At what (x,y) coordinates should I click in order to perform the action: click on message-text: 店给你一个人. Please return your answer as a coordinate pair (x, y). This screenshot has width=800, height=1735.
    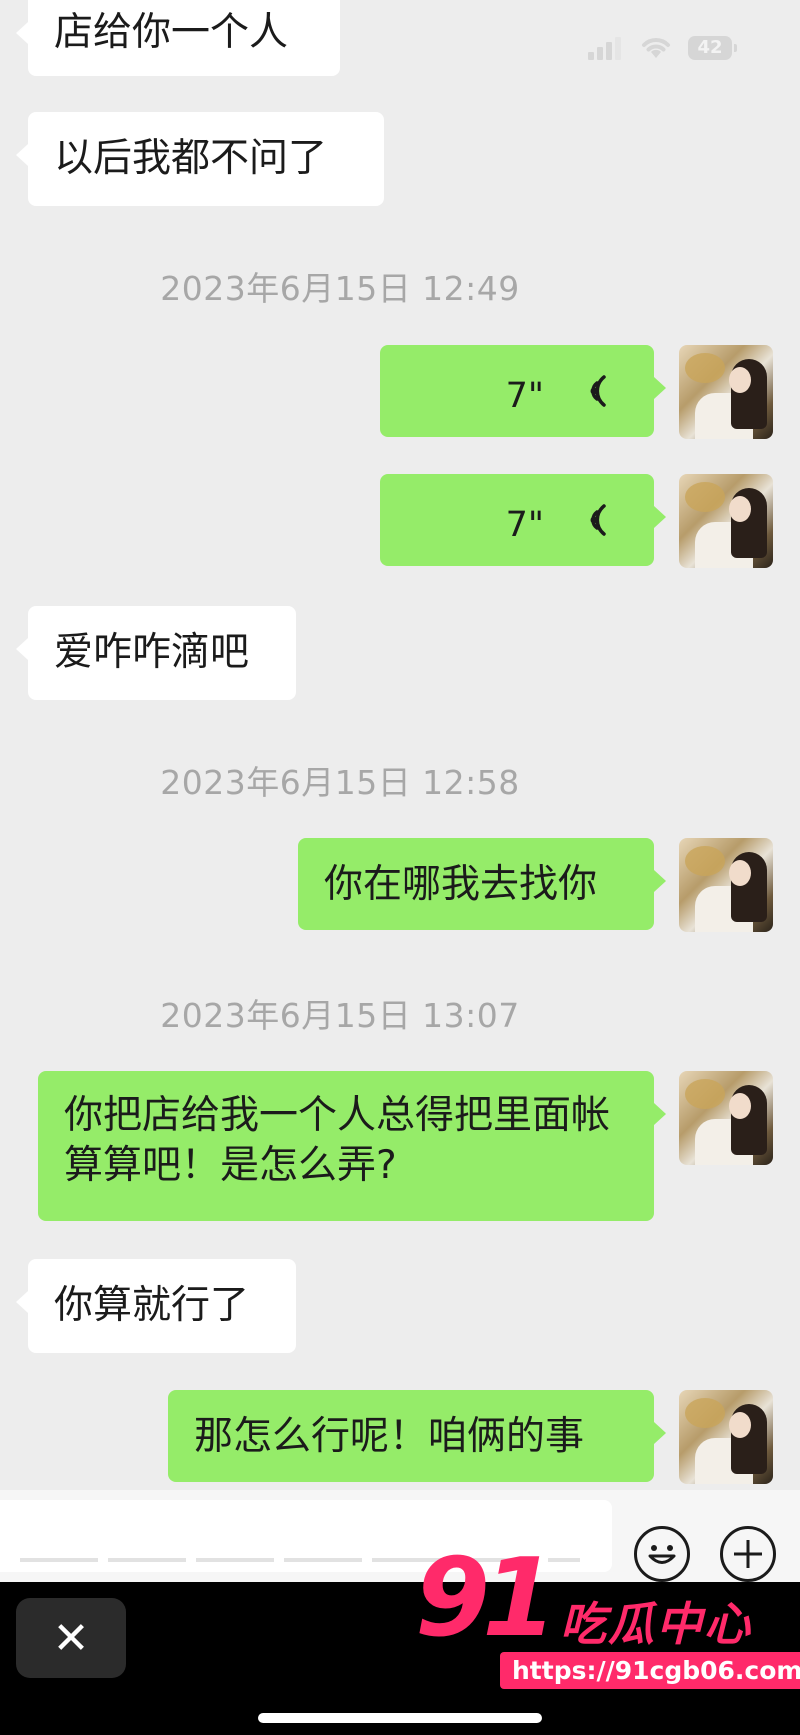
    Looking at the image, I should click on (171, 32).